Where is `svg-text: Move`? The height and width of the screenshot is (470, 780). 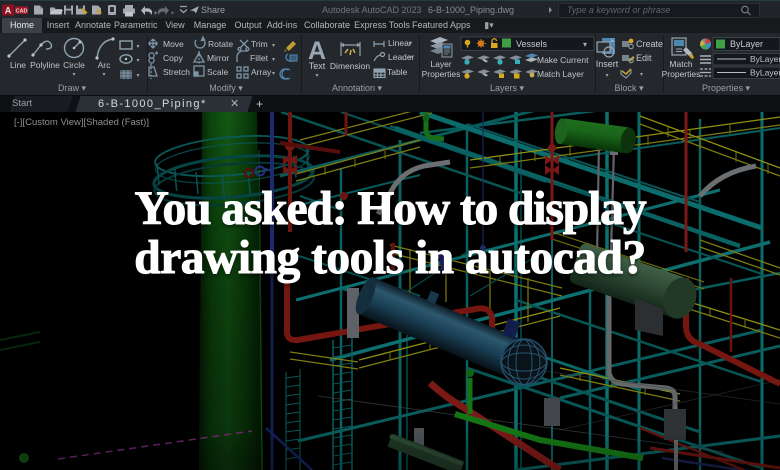 svg-text: Move is located at coordinates (173, 44).